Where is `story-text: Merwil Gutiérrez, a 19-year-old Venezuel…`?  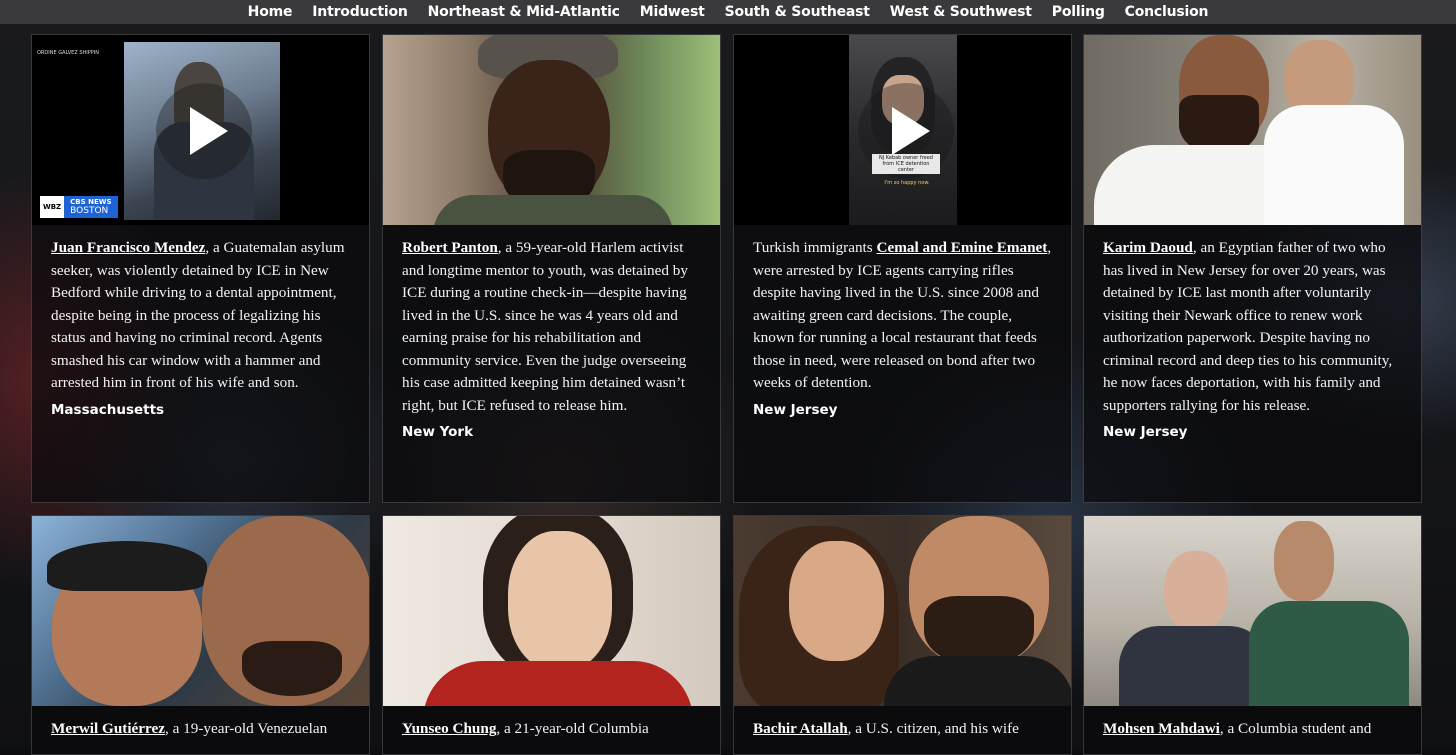
story-text: Merwil Gutiérrez, a 19-year-old Venezuel… is located at coordinates (189, 728).